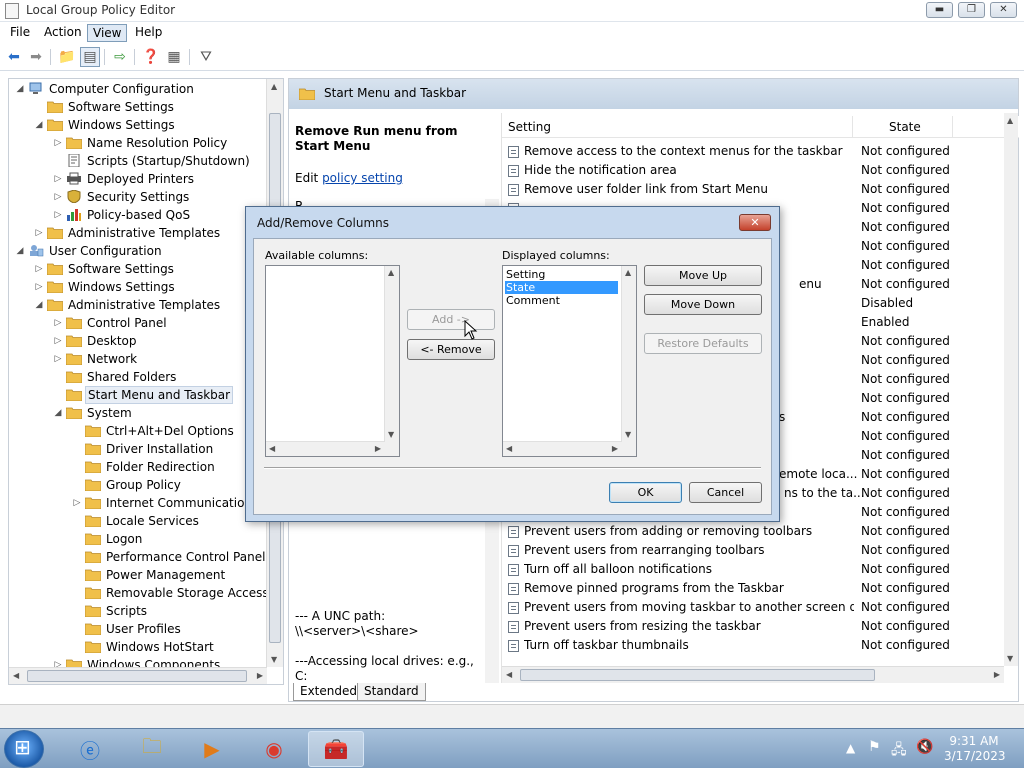 This screenshot has width=1024, height=768. I want to click on tree-item: Scripts, so click(138, 611).